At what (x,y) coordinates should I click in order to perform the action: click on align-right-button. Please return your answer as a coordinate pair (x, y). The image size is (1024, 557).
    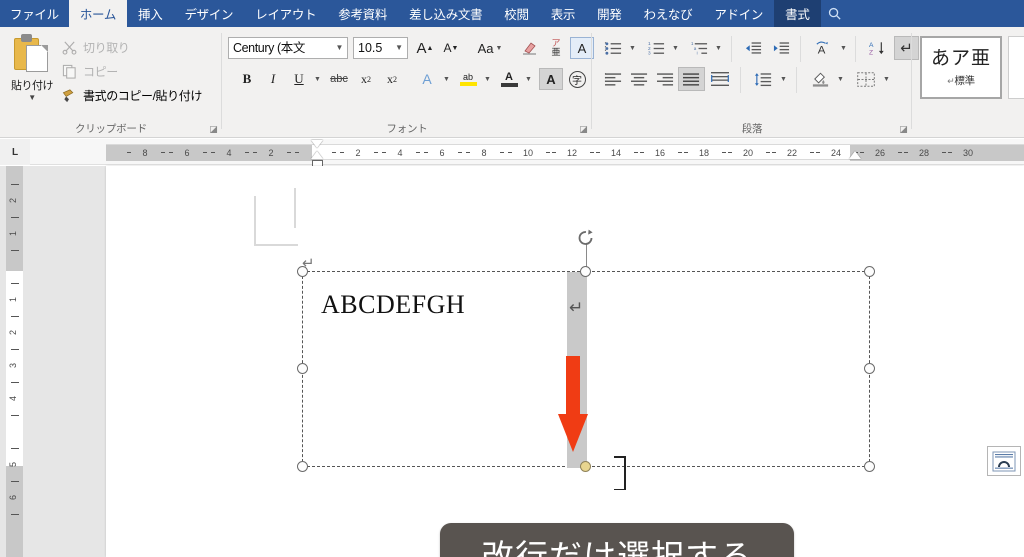
    Looking at the image, I should click on (665, 79).